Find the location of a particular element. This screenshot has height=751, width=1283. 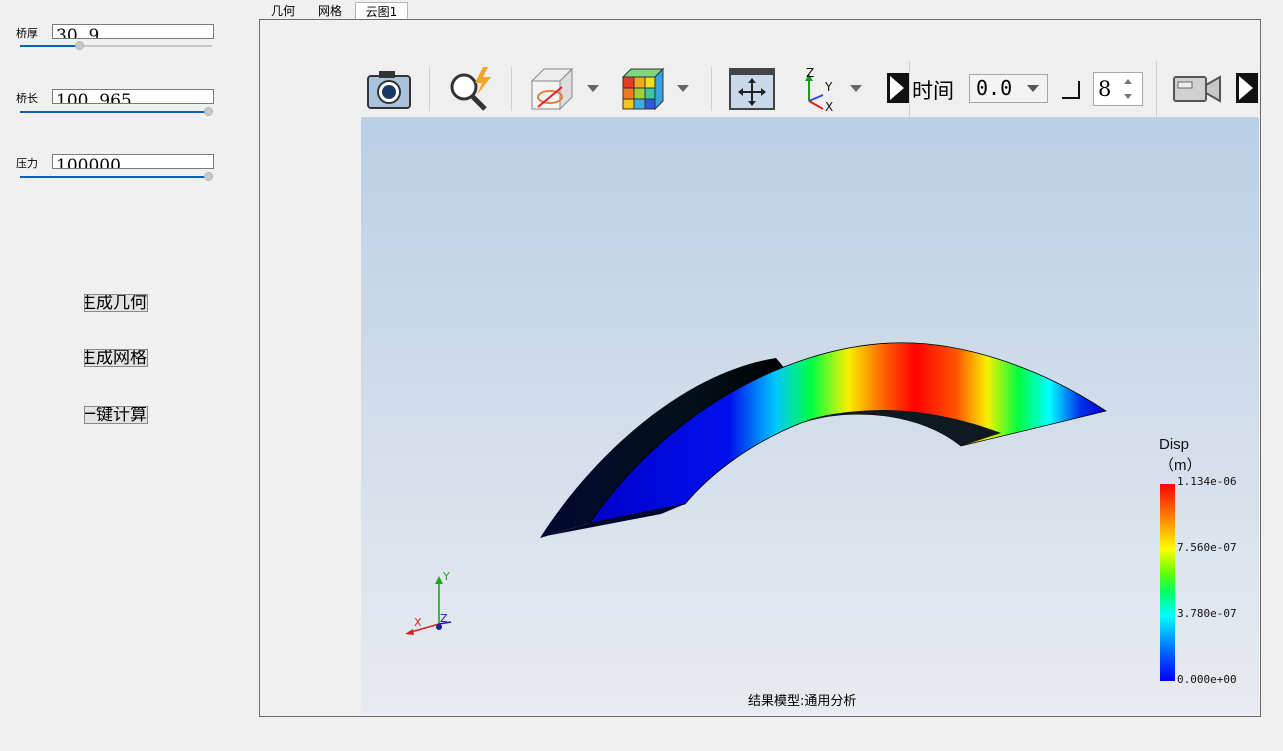

thickness-label: 桥厚 is located at coordinates (27, 33).